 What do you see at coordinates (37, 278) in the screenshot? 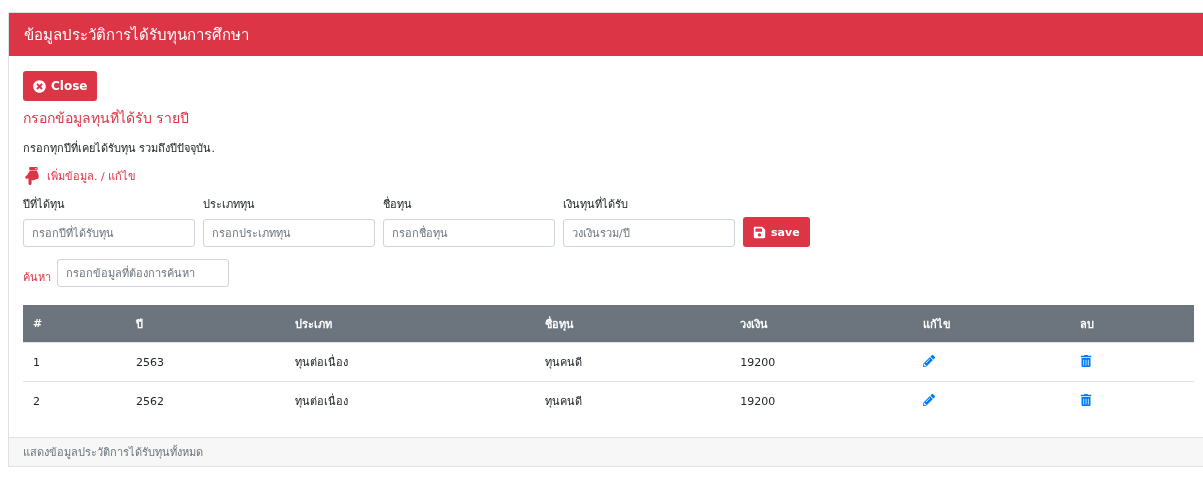
I see `search-label: ค้นหา` at bounding box center [37, 278].